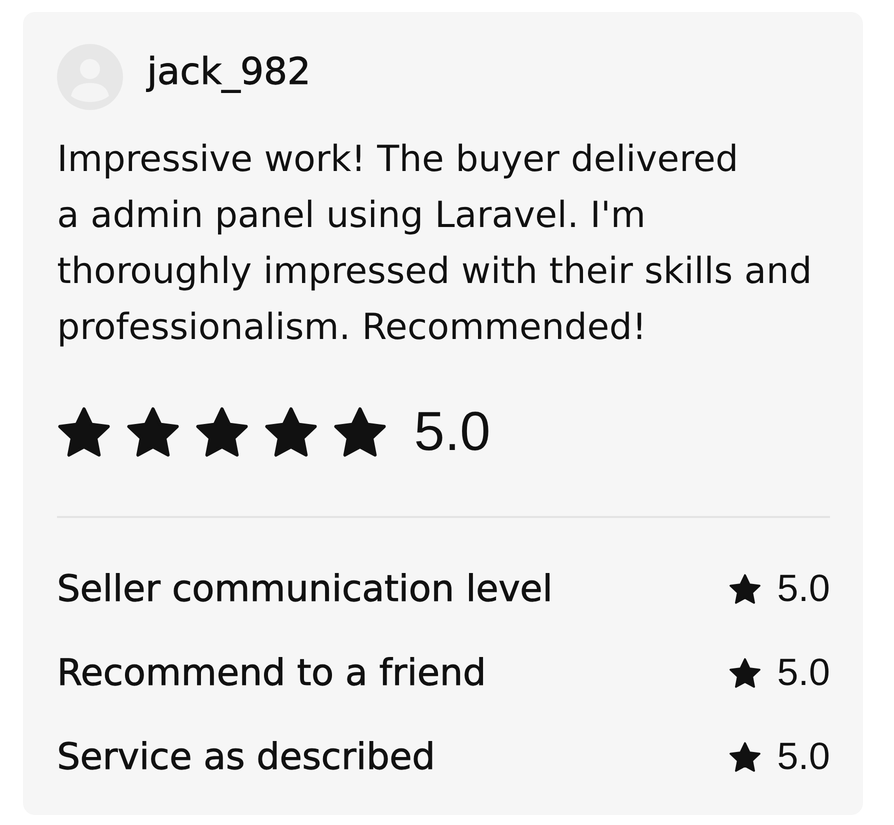  Describe the element at coordinates (305, 589) in the screenshot. I see `criterion-label: Seller communication level` at that location.